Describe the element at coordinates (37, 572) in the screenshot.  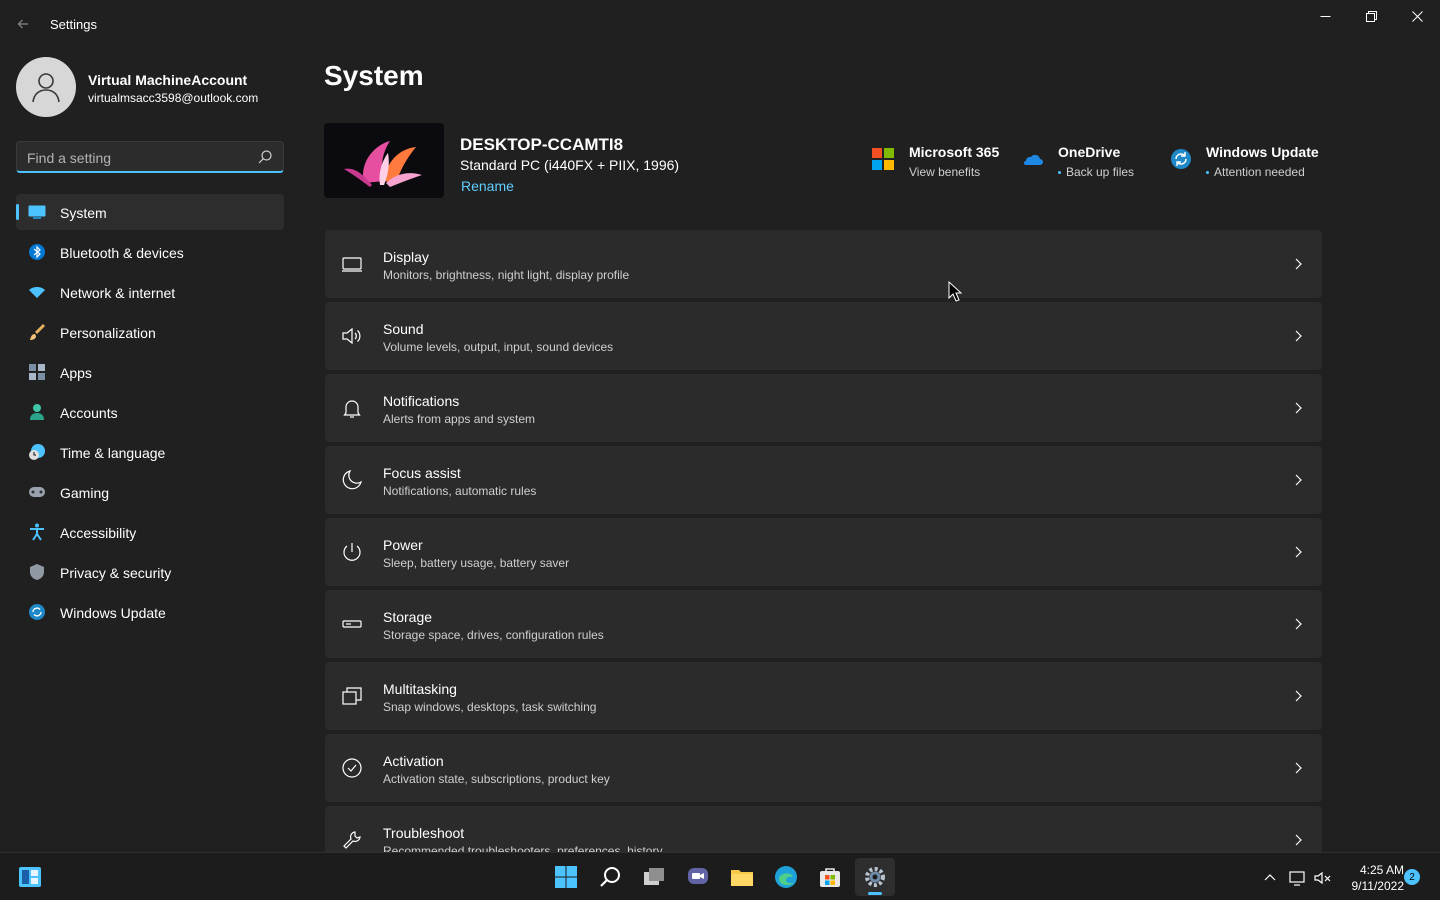
I see `shield-icon` at that location.